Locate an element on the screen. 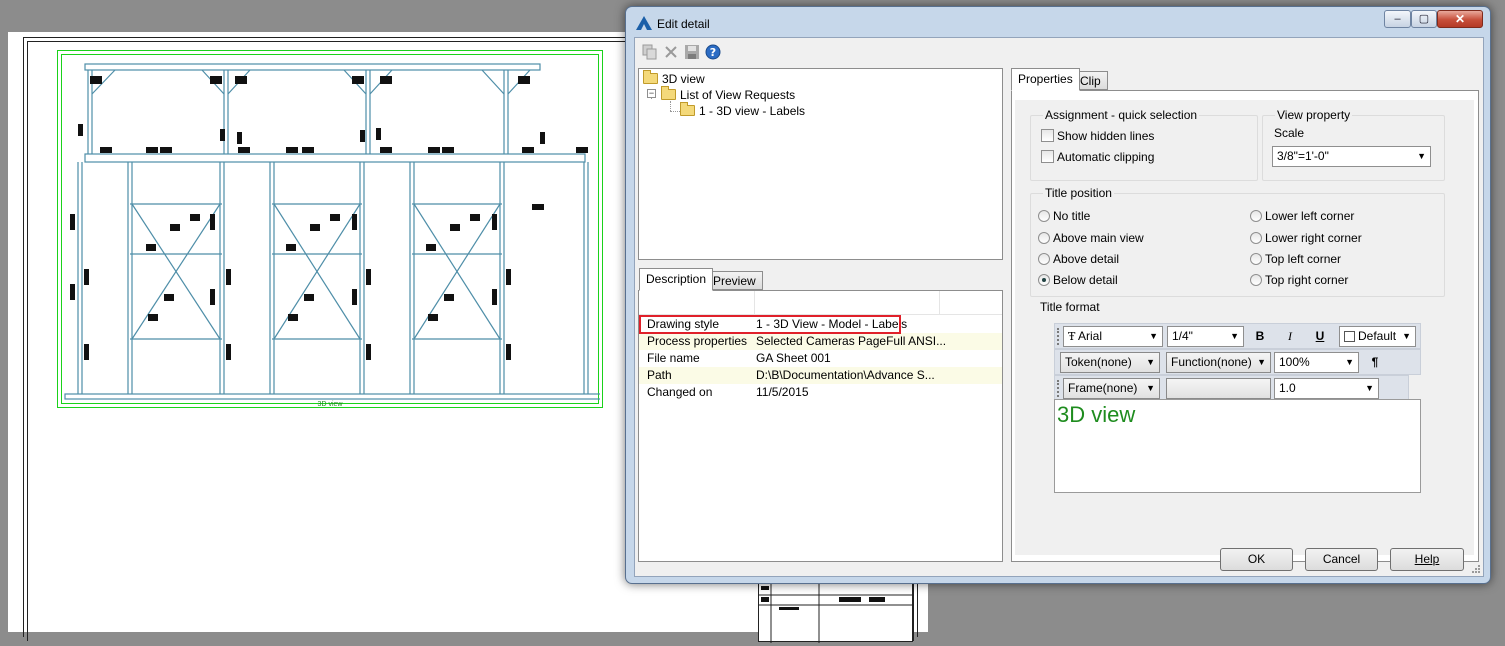  automatic-clipping-checkbox: Automatic clipping is located at coordinates (1097, 157).